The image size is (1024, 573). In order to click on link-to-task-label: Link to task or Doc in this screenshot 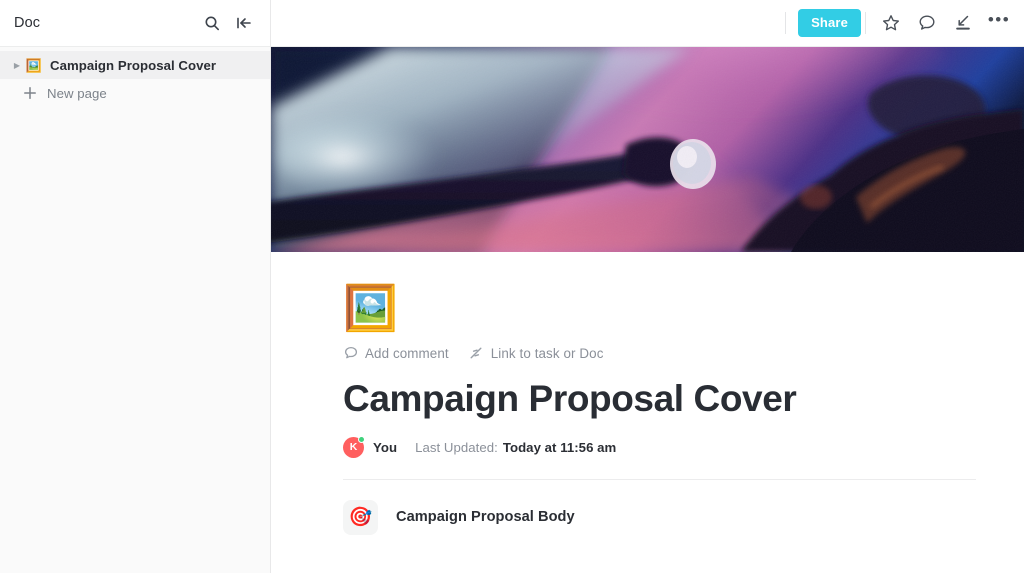, I will do `click(547, 353)`.